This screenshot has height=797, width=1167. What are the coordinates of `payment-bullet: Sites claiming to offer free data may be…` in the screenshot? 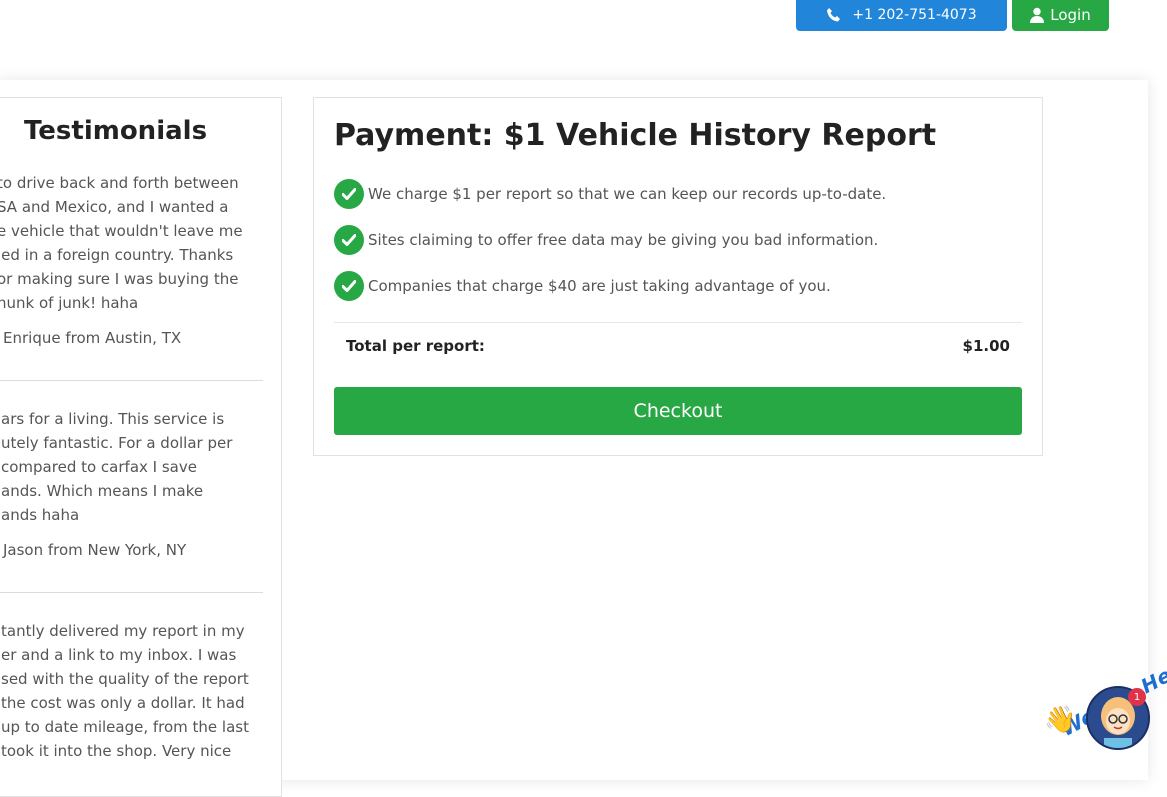 It's located at (606, 240).